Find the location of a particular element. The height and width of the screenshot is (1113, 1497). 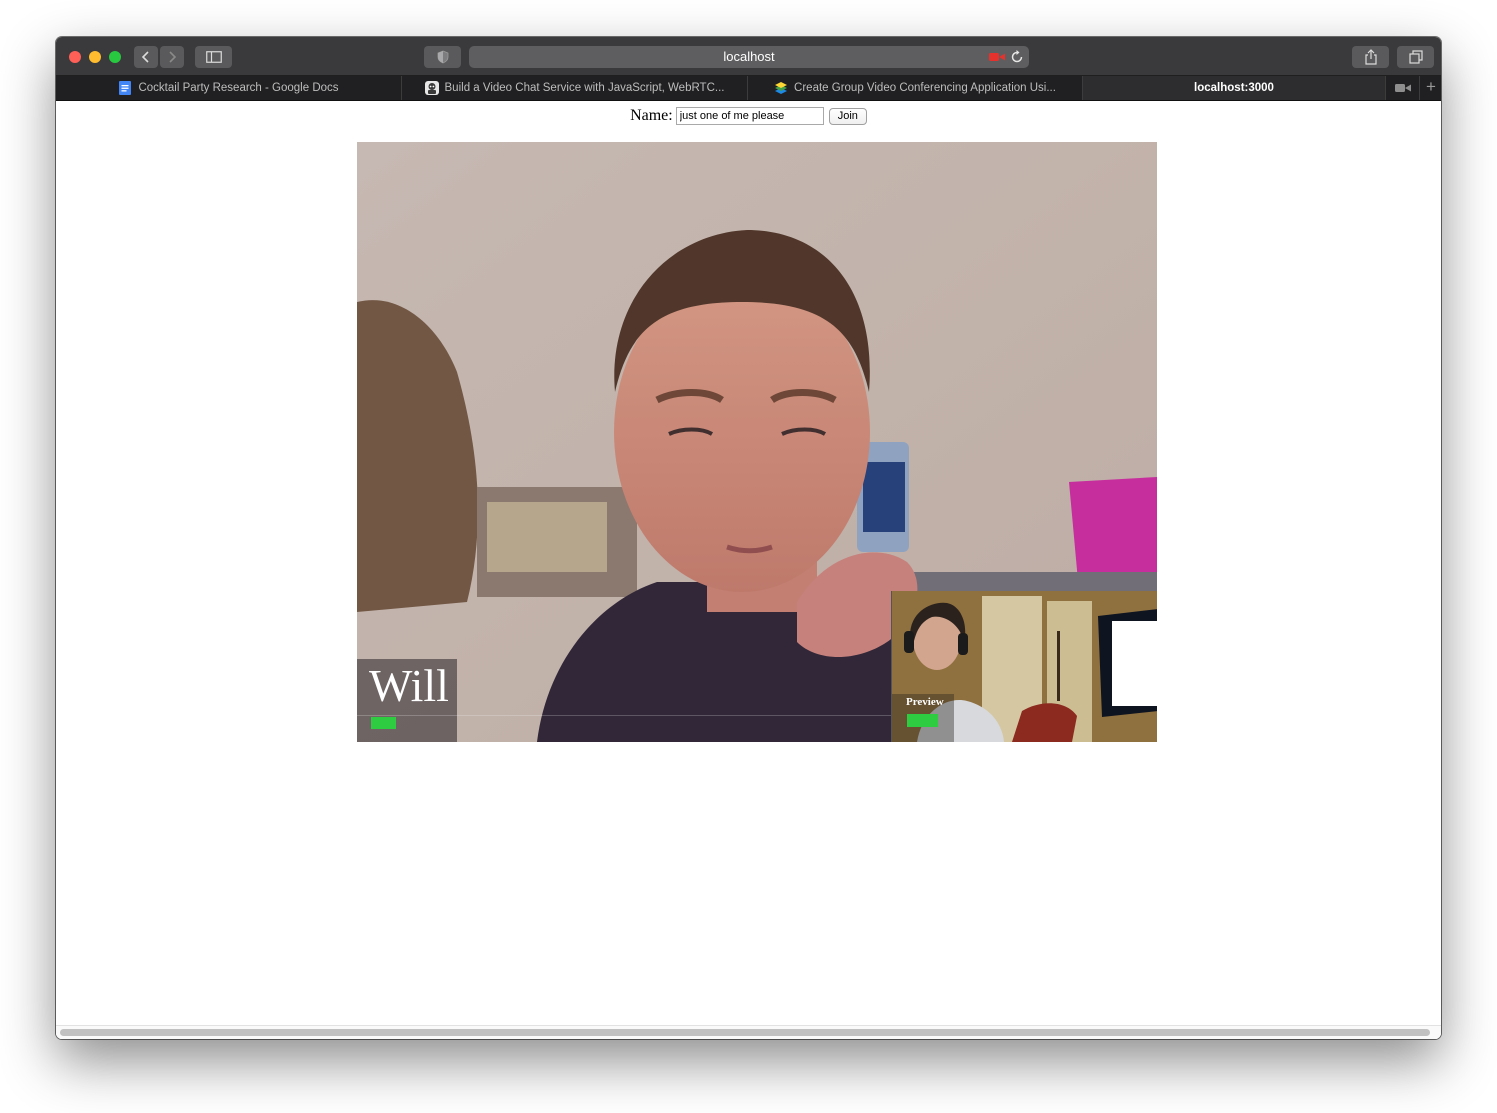

tab-localhost: localhost:3000 is located at coordinates (1234, 88).